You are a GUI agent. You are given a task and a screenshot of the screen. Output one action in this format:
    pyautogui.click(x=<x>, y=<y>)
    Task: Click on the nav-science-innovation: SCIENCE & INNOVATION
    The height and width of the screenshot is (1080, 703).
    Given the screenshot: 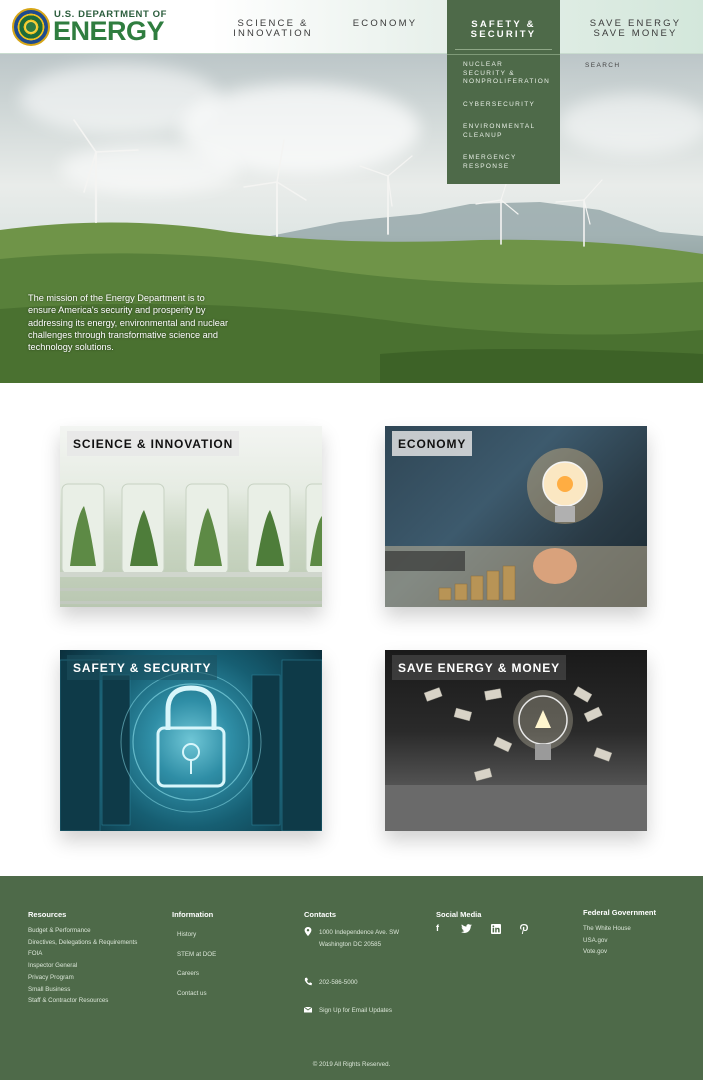 What is the action you would take?
    pyautogui.click(x=273, y=27)
    